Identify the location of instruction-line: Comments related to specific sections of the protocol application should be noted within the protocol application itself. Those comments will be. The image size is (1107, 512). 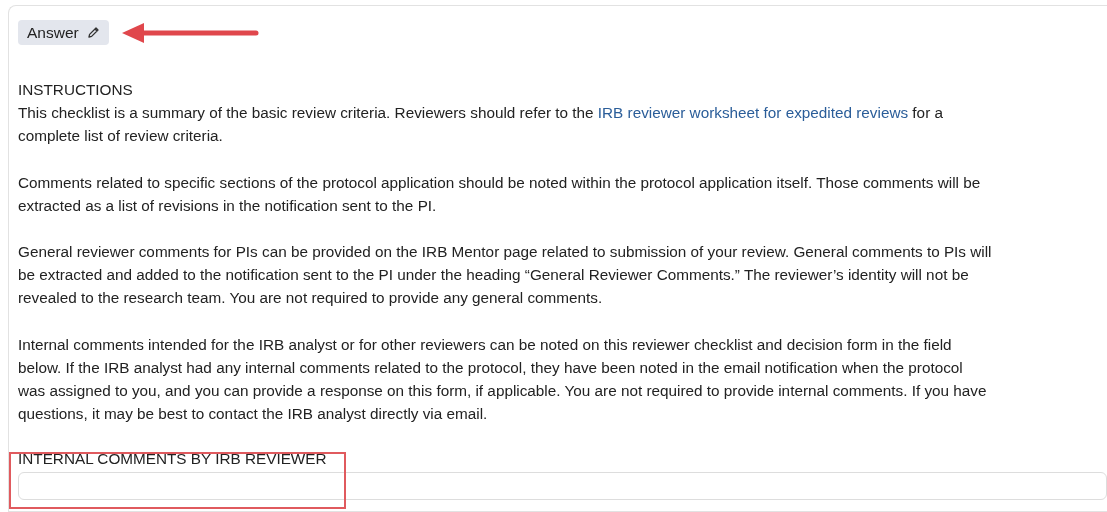
(499, 182).